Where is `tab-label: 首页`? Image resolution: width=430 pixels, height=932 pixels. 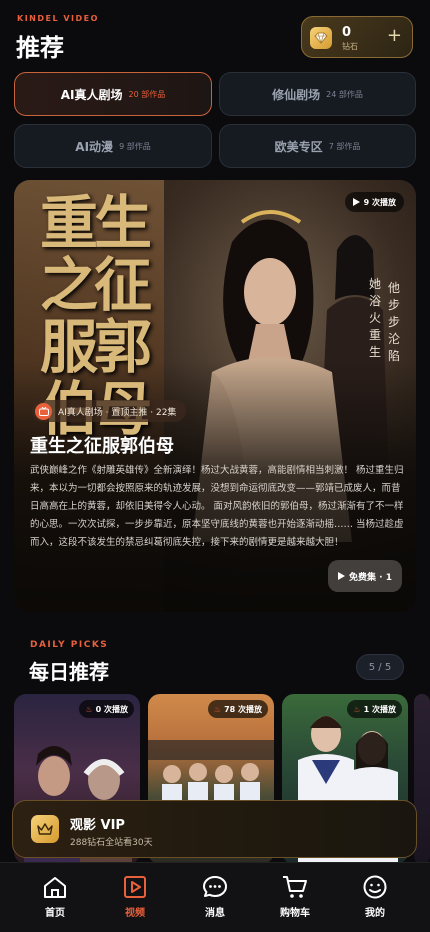 tab-label: 首页 is located at coordinates (55, 913).